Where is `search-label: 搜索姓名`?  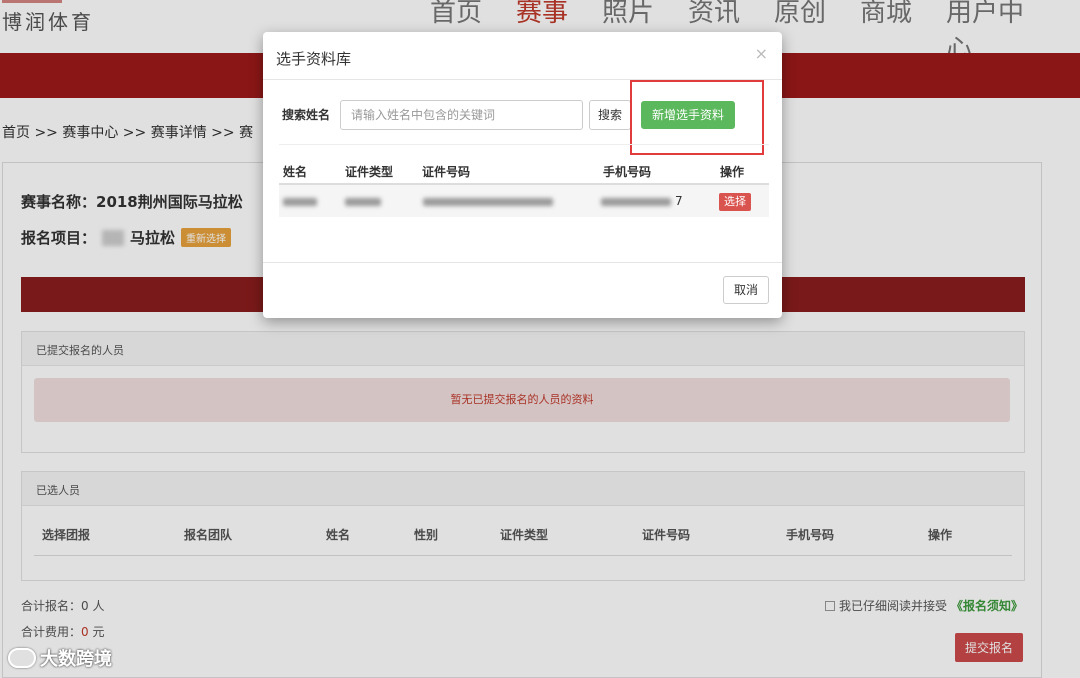 search-label: 搜索姓名 is located at coordinates (306, 115).